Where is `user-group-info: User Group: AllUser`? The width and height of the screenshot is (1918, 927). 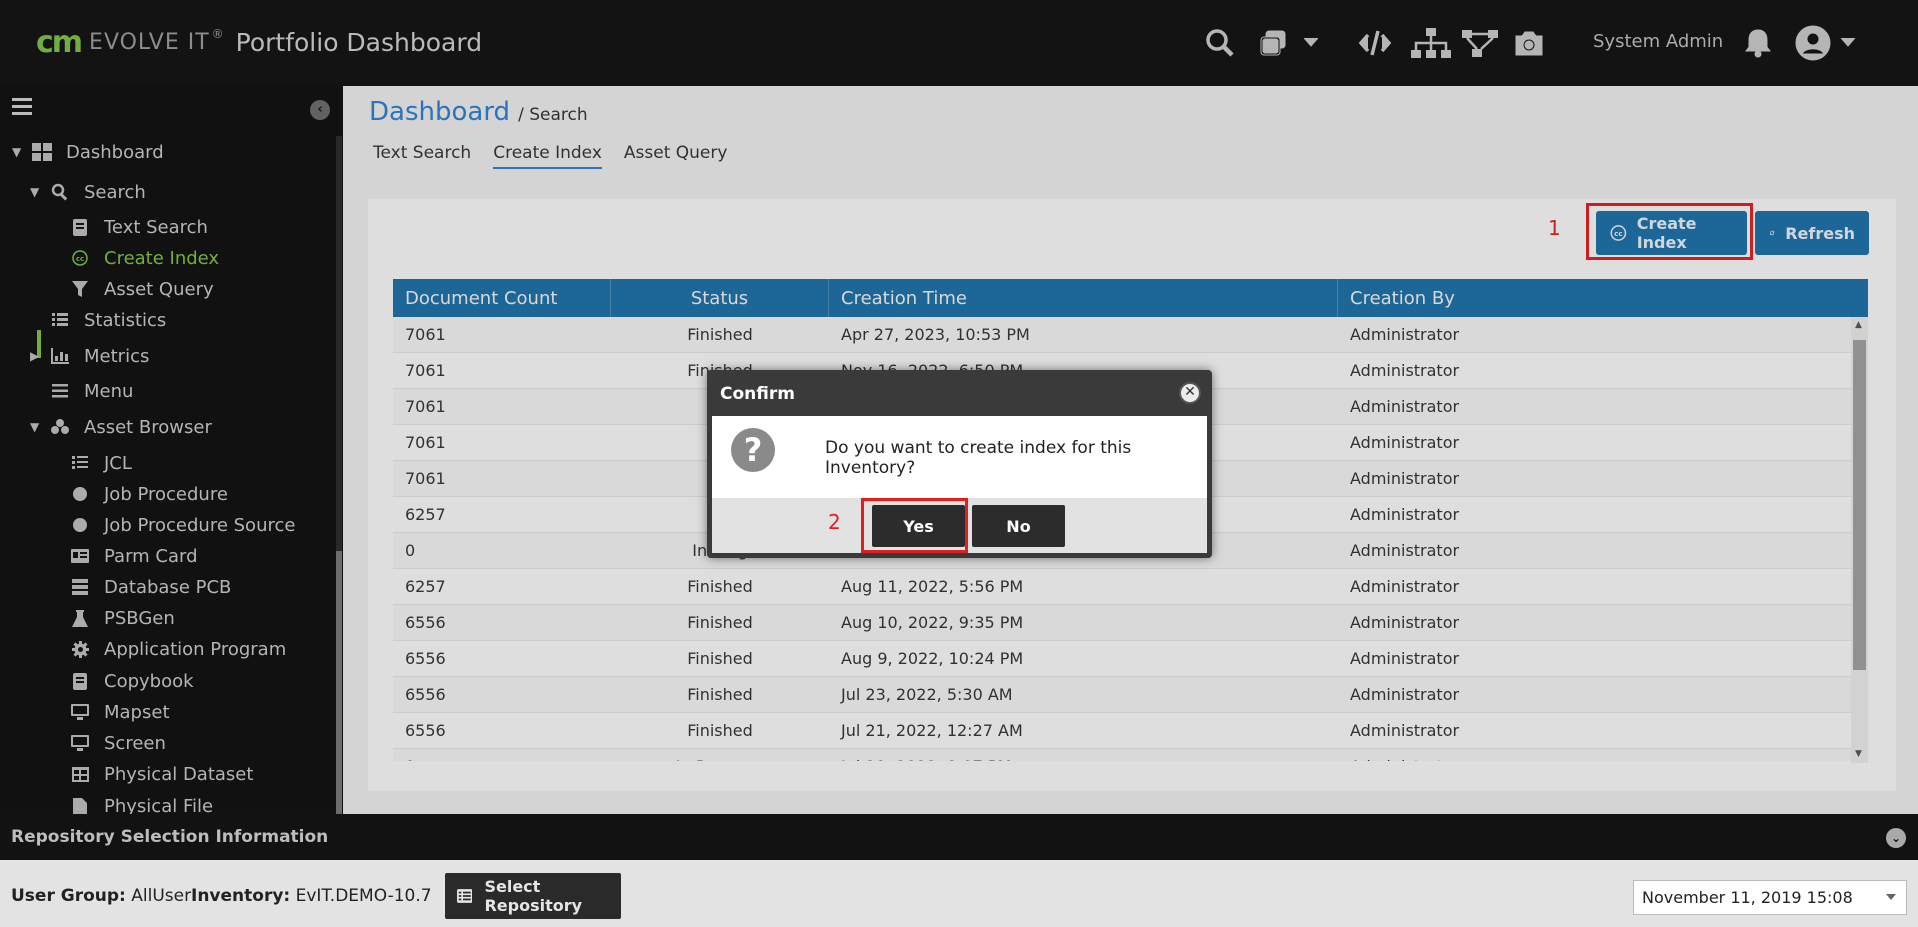 user-group-info: User Group: AllUser is located at coordinates (101, 896).